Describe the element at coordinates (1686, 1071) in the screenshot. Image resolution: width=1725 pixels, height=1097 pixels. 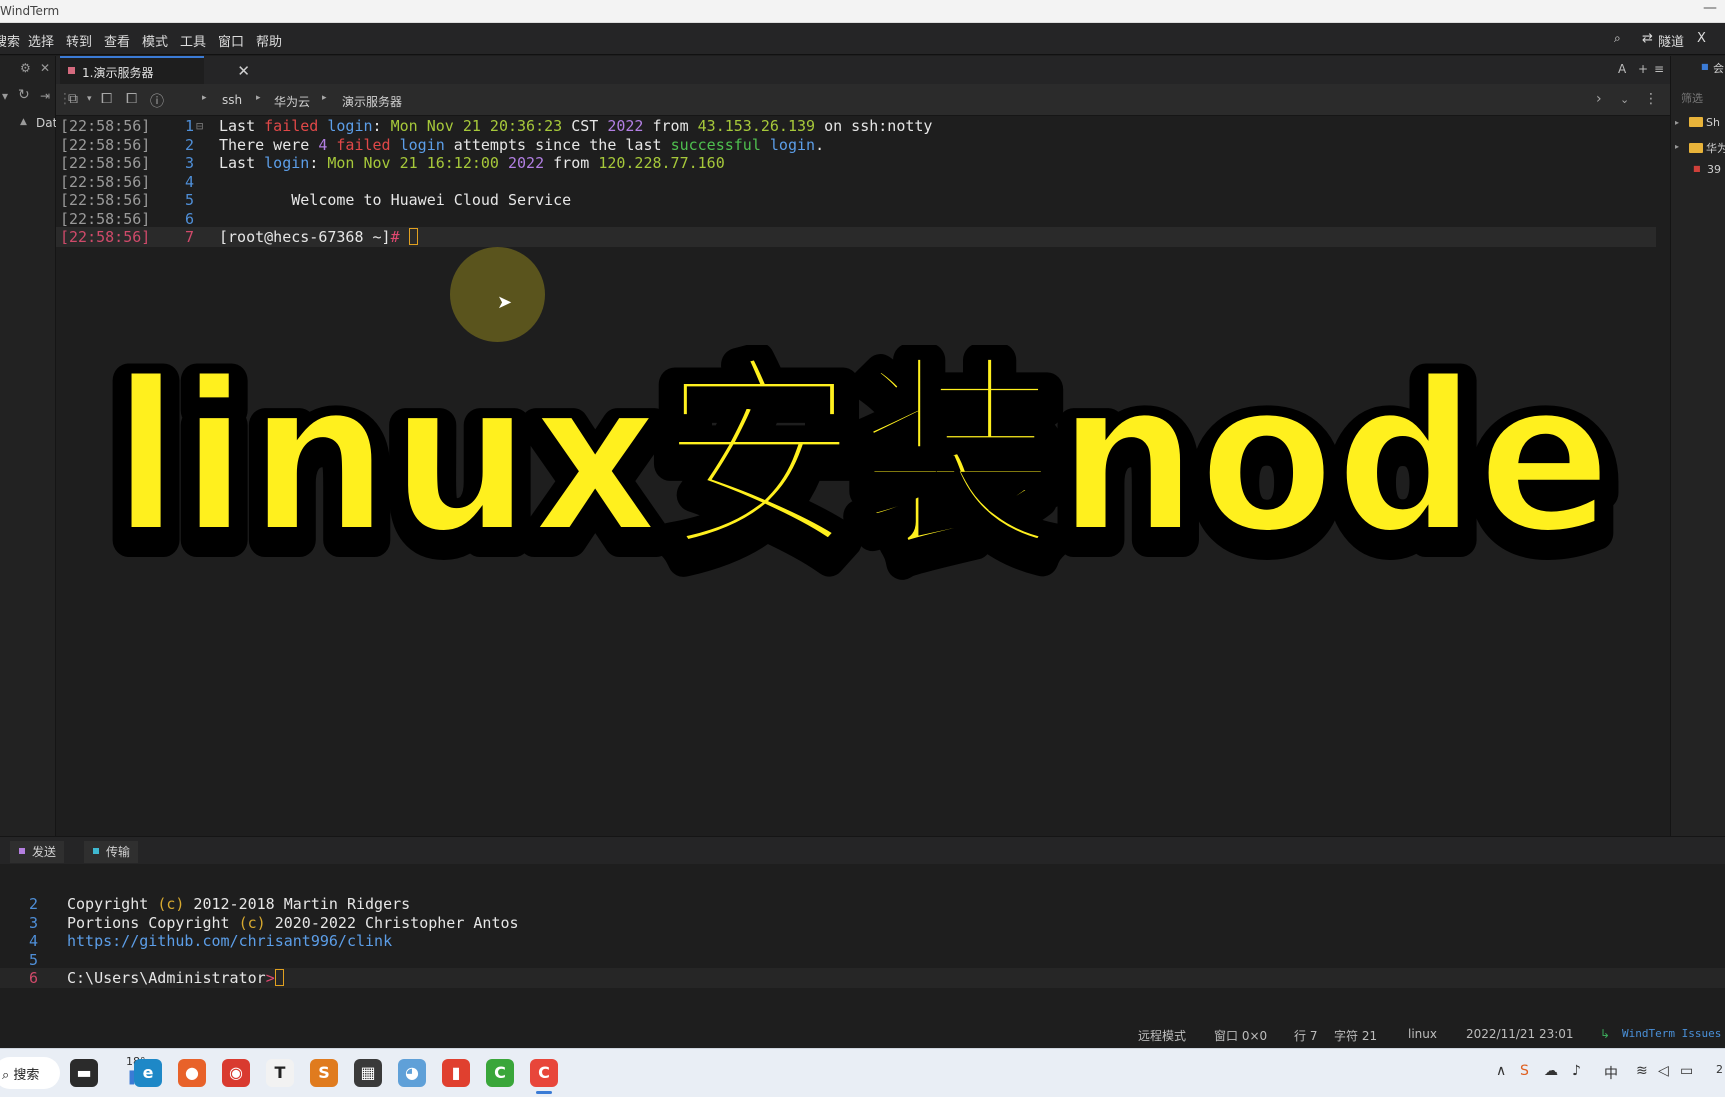
I see `battery-icon: ▭` at that location.